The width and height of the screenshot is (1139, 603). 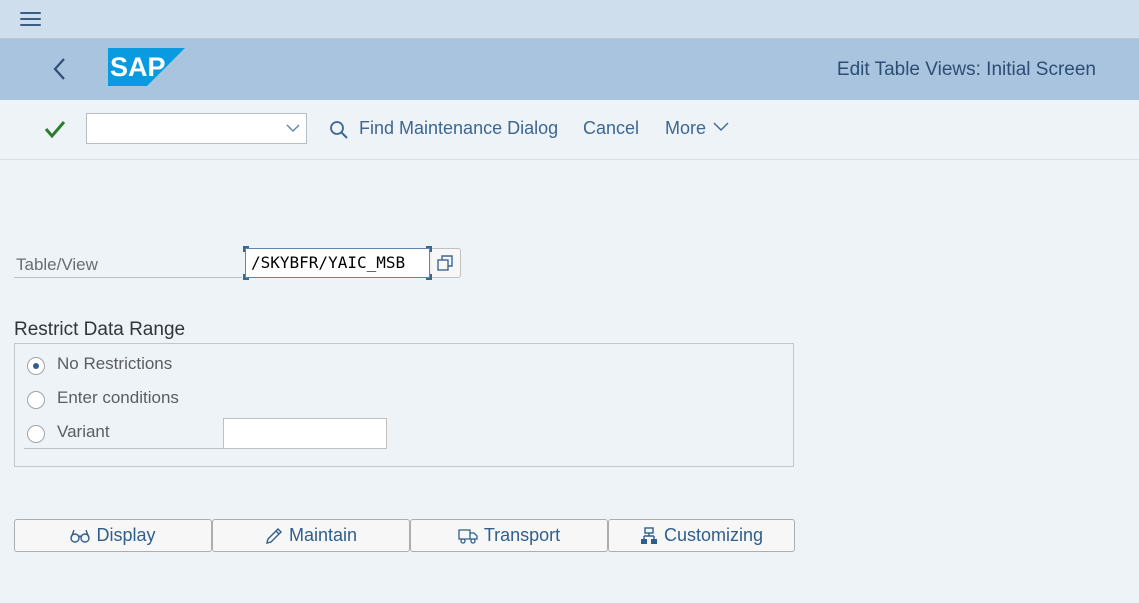 What do you see at coordinates (100, 329) in the screenshot?
I see `restrict-data-range-title: Restrict Data Range` at bounding box center [100, 329].